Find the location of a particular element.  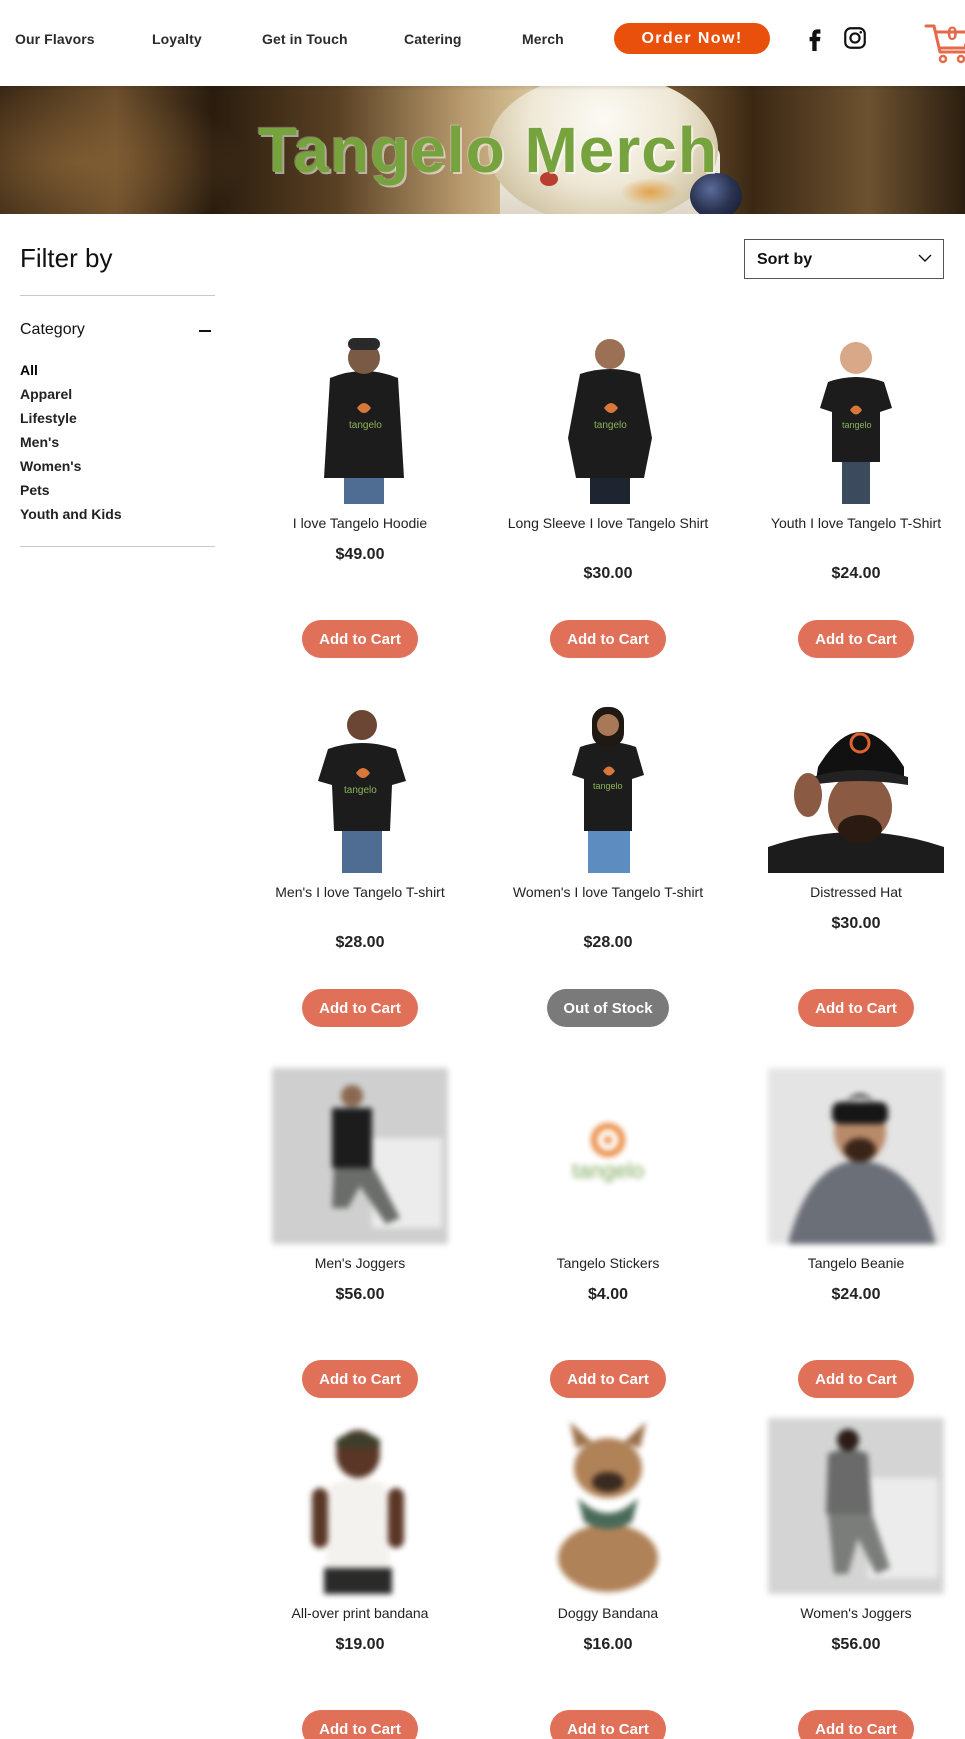

filter-title: Filter by is located at coordinates (66, 258).